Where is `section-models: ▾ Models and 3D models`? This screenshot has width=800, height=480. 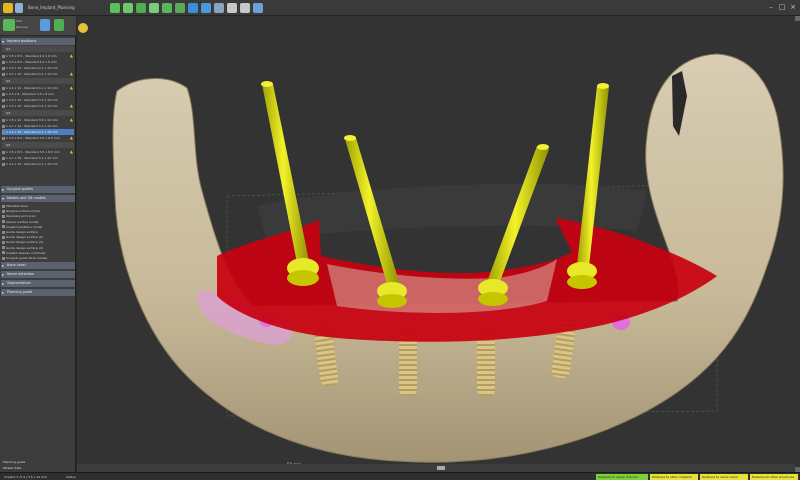
section-models: ▾ Models and 3D models is located at coordinates (38, 198).